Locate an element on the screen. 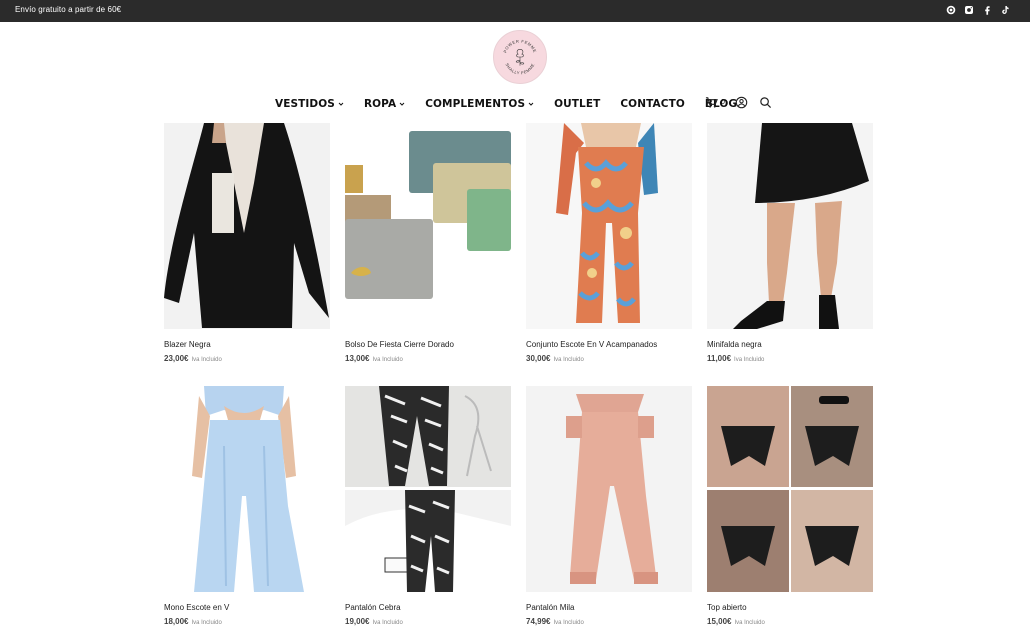 This screenshot has height=635, width=1030. product-image-conjunto is located at coordinates (609, 226).